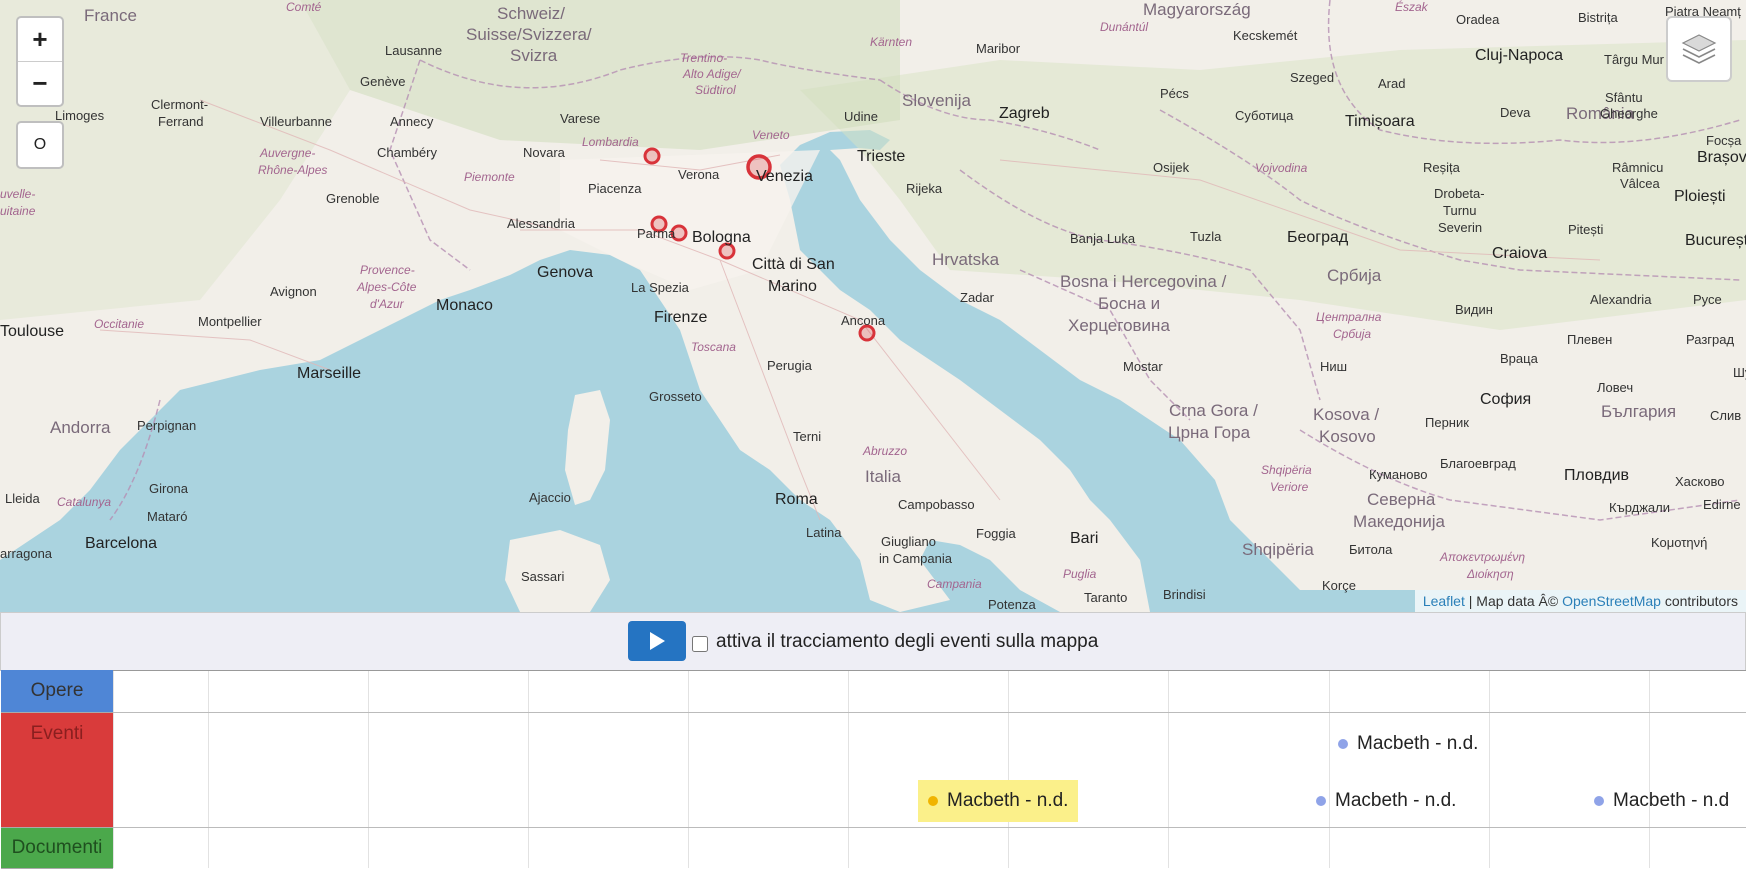  What do you see at coordinates (531, 13) in the screenshot?
I see `map-label: Schweiz/` at bounding box center [531, 13].